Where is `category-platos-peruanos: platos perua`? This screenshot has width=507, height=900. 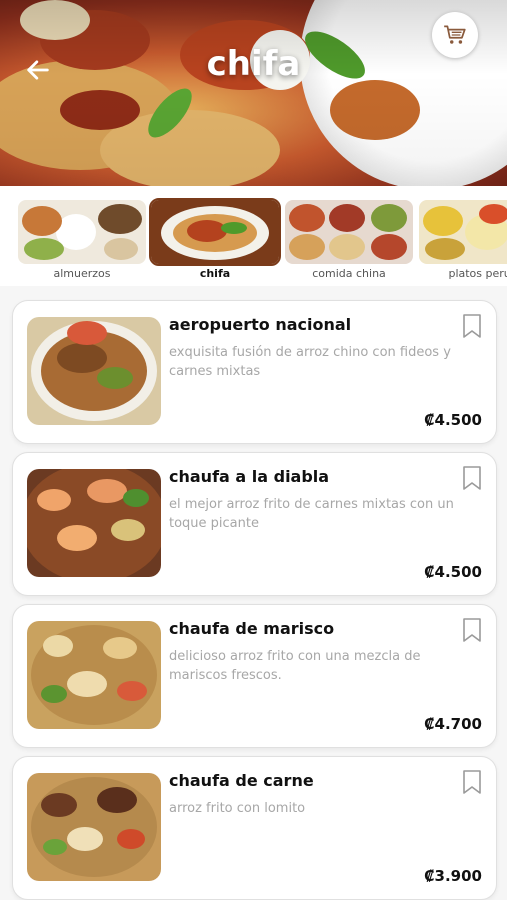
category-platos-peruanos: platos perua is located at coordinates (463, 240).